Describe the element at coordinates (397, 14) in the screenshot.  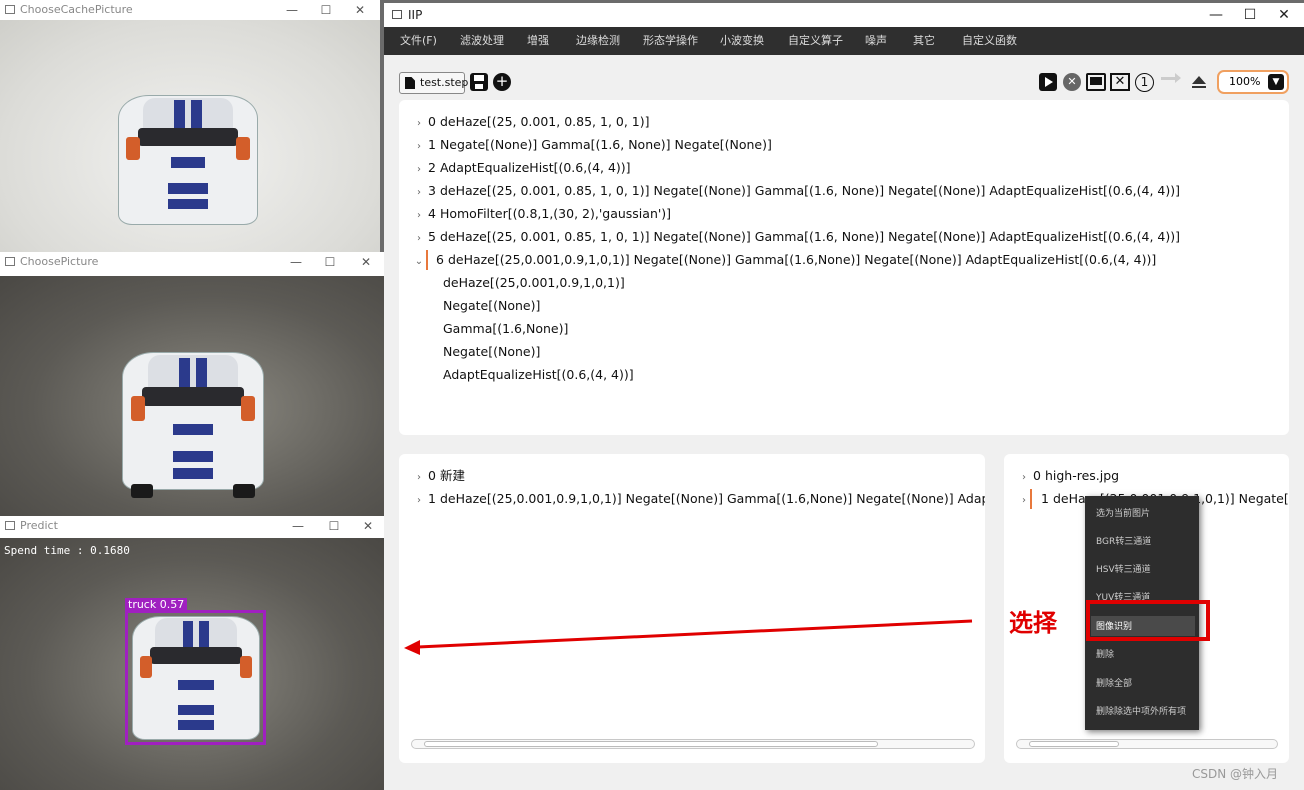
I see `app-icon` at that location.